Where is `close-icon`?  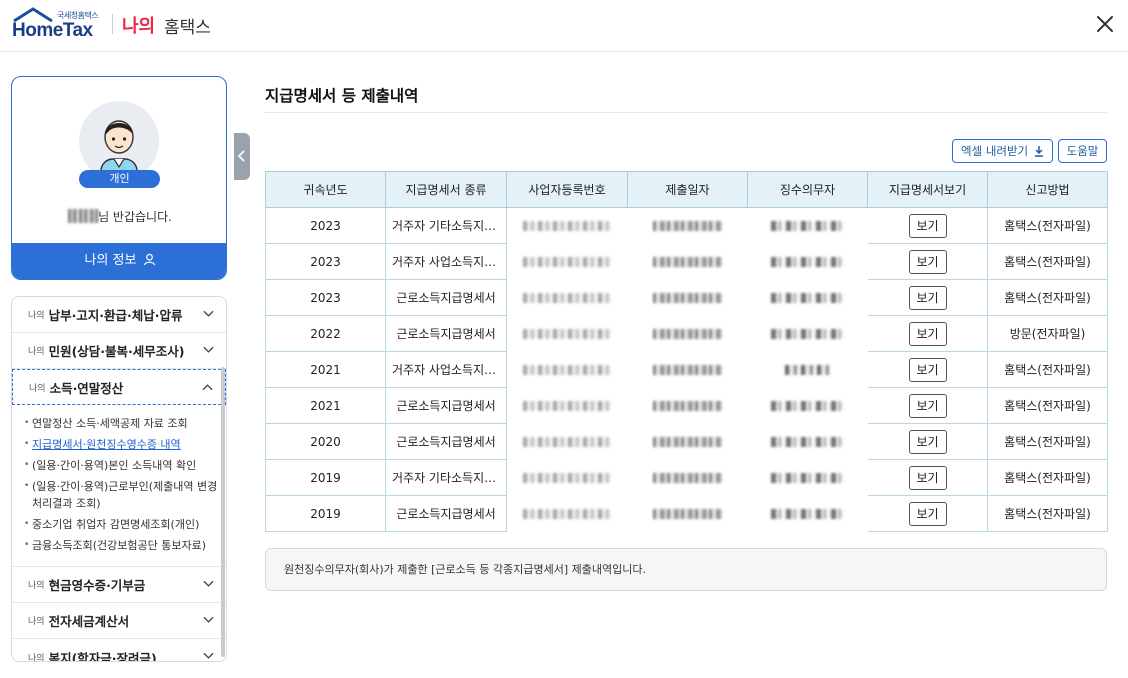
close-icon is located at coordinates (1105, 24).